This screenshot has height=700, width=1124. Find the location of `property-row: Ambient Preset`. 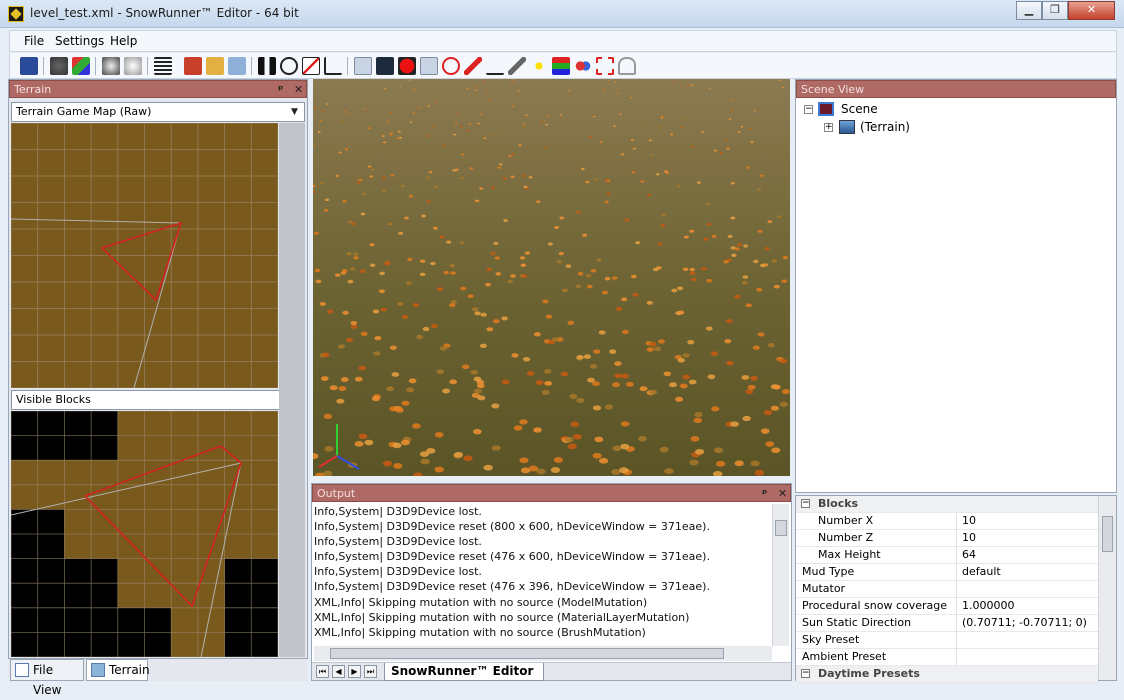

property-row: Ambient Preset is located at coordinates (947, 657).